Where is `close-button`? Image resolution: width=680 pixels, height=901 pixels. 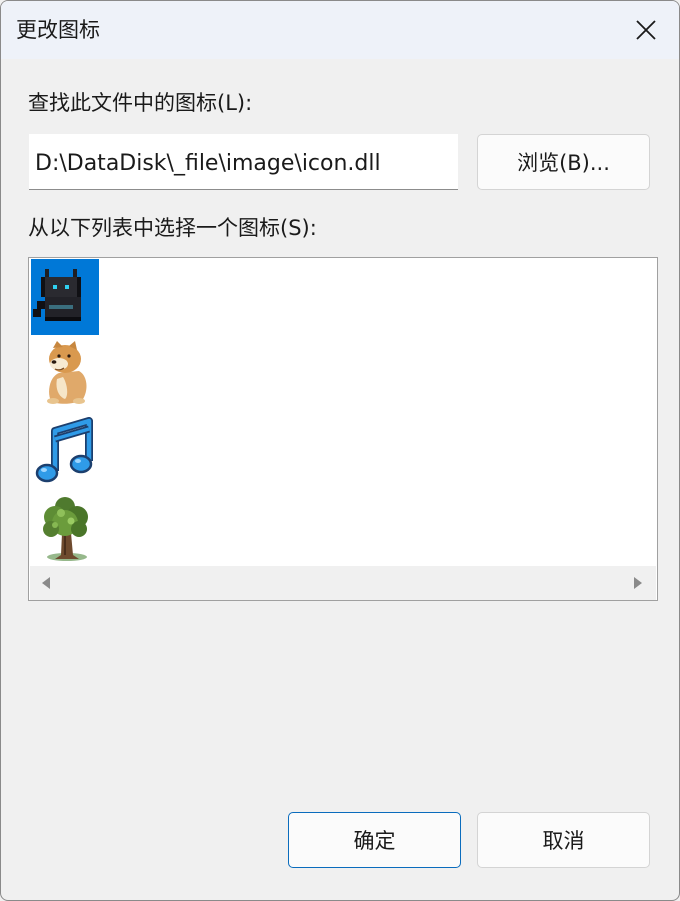
close-button is located at coordinates (646, 30).